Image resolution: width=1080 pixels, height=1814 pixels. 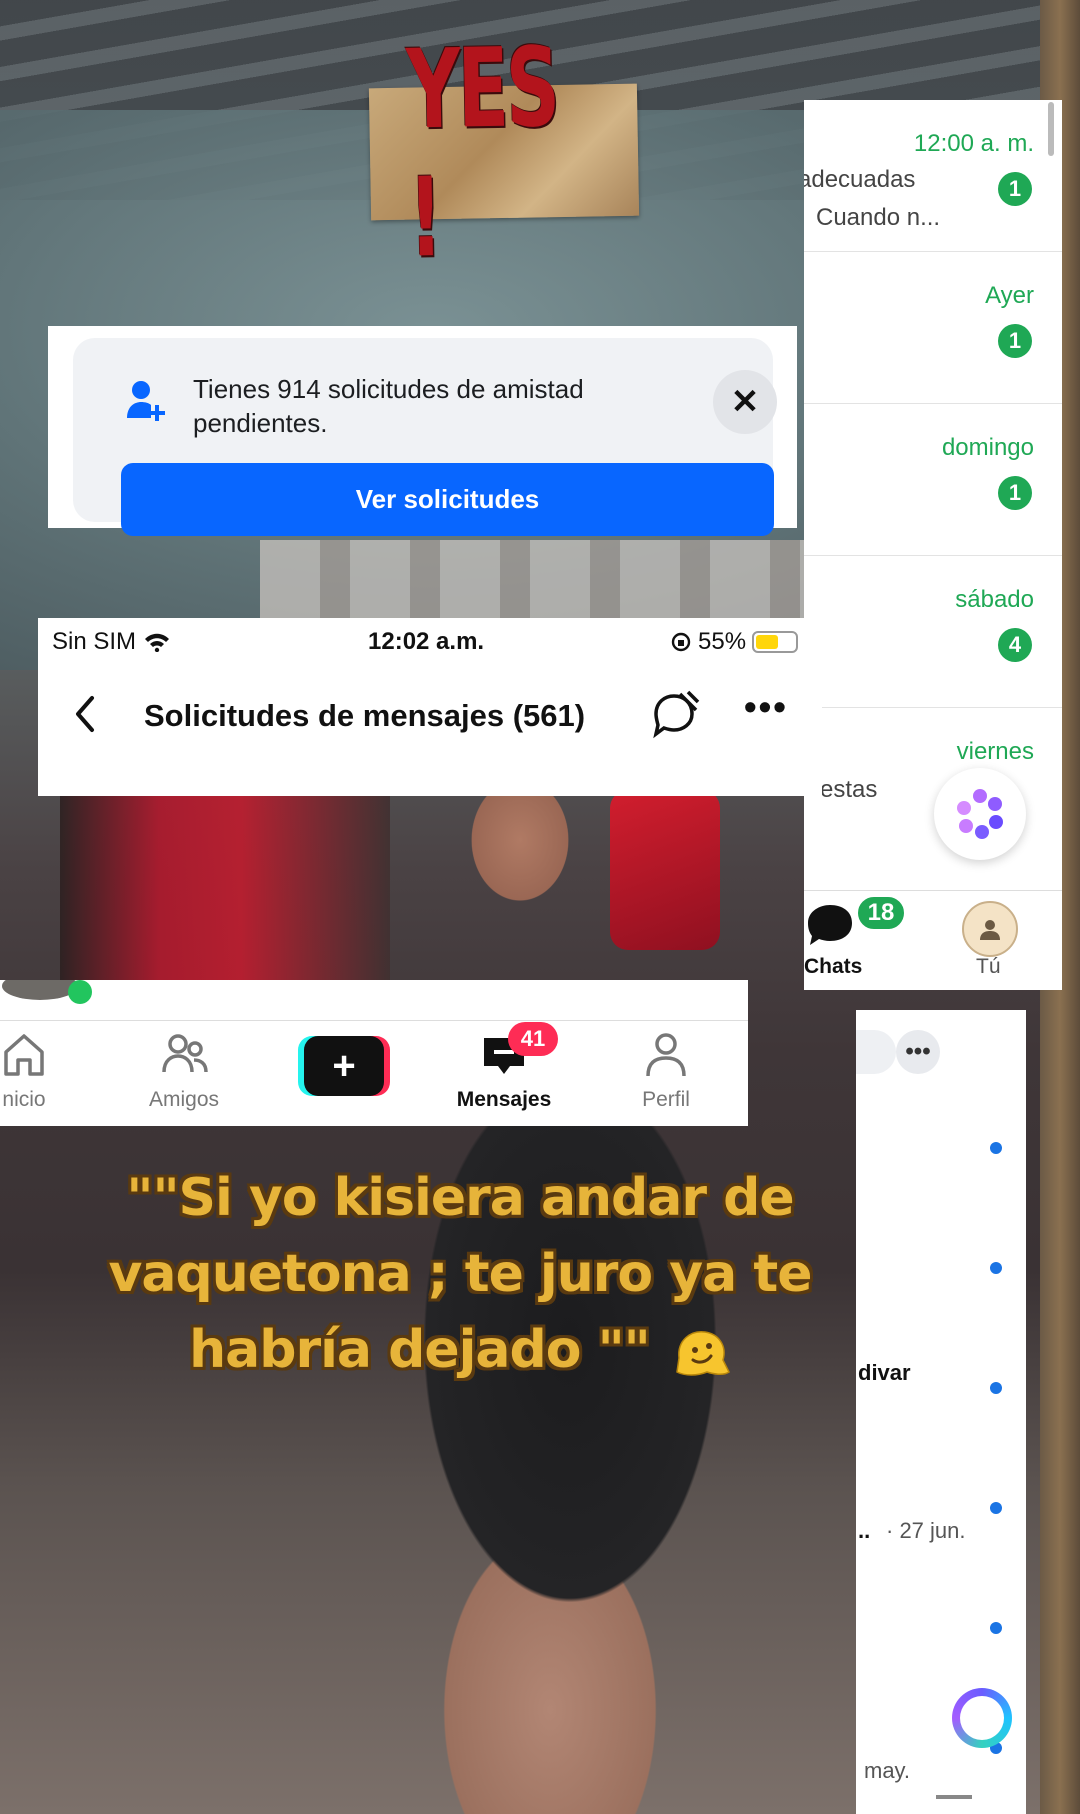 I want to click on back-arrow-icon, so click(x=85, y=714).